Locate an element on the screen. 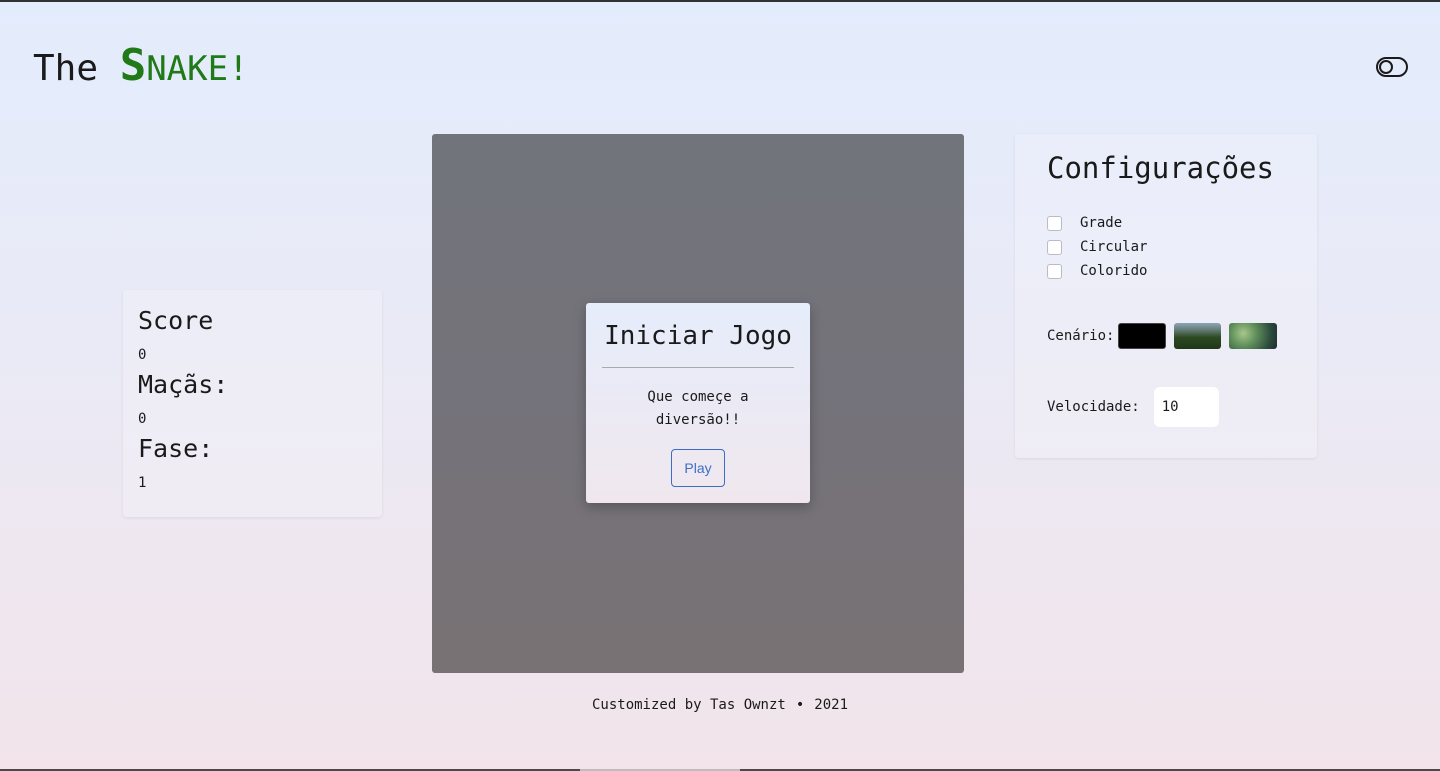 This screenshot has height=771, width=1440. option-colored: Colorido is located at coordinates (1166, 271).